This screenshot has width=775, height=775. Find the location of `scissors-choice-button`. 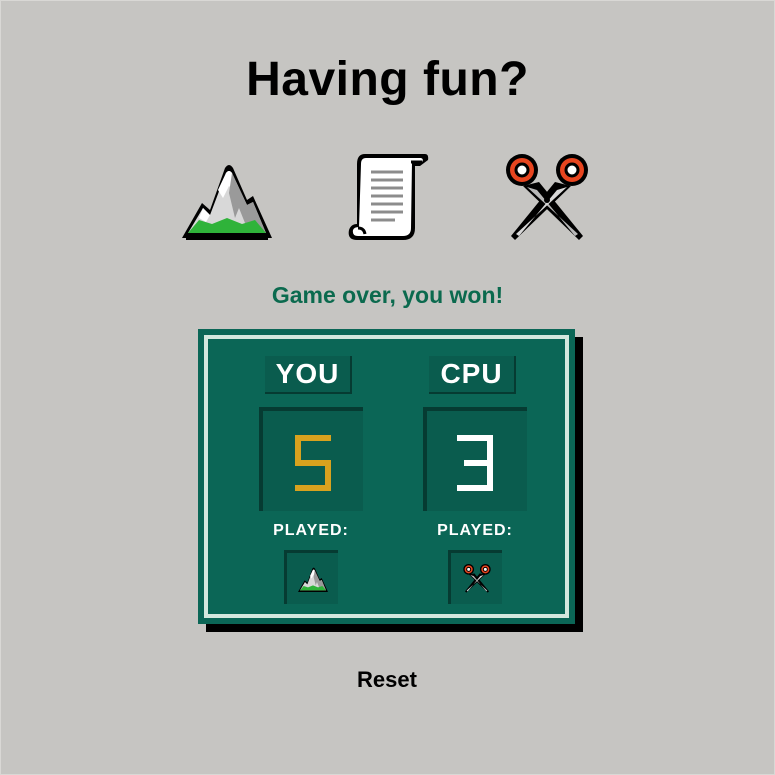

scissors-choice-button is located at coordinates (547, 196).